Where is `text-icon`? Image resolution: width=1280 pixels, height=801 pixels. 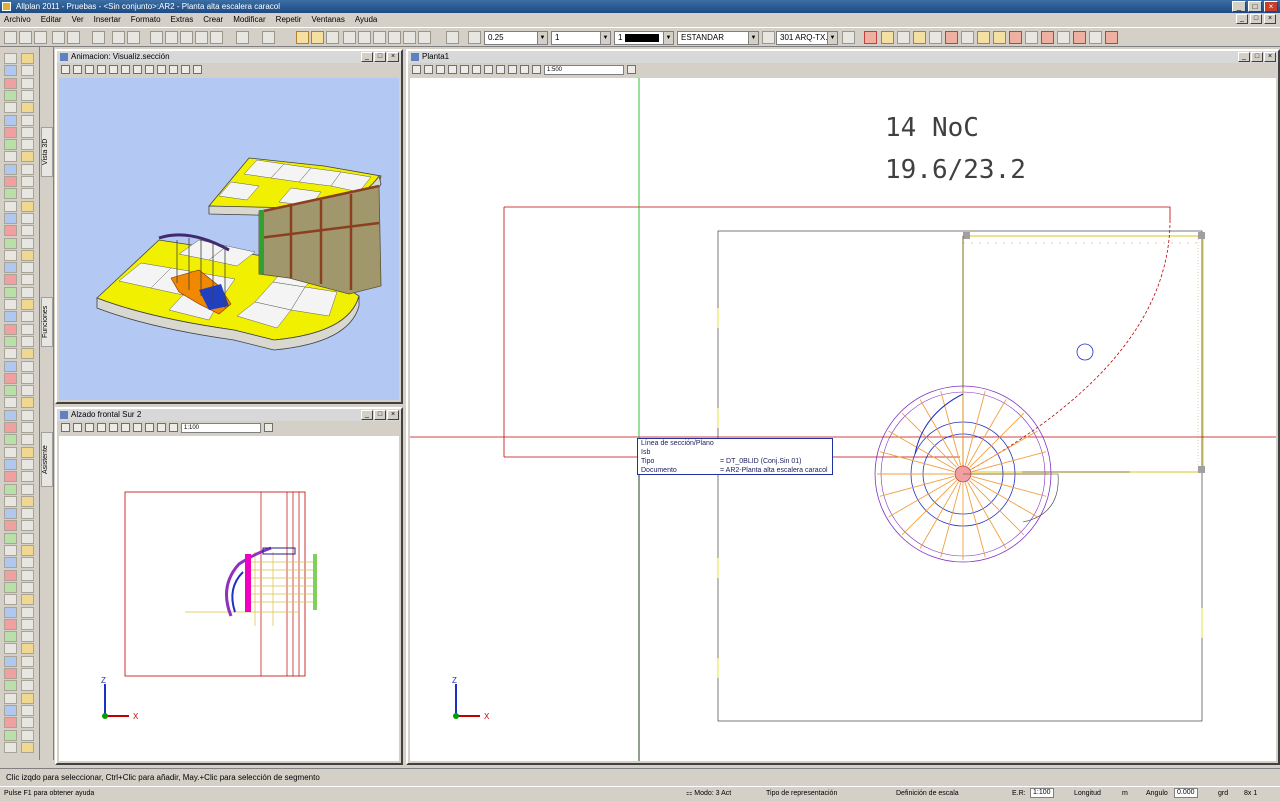 text-icon is located at coordinates (394, 37).